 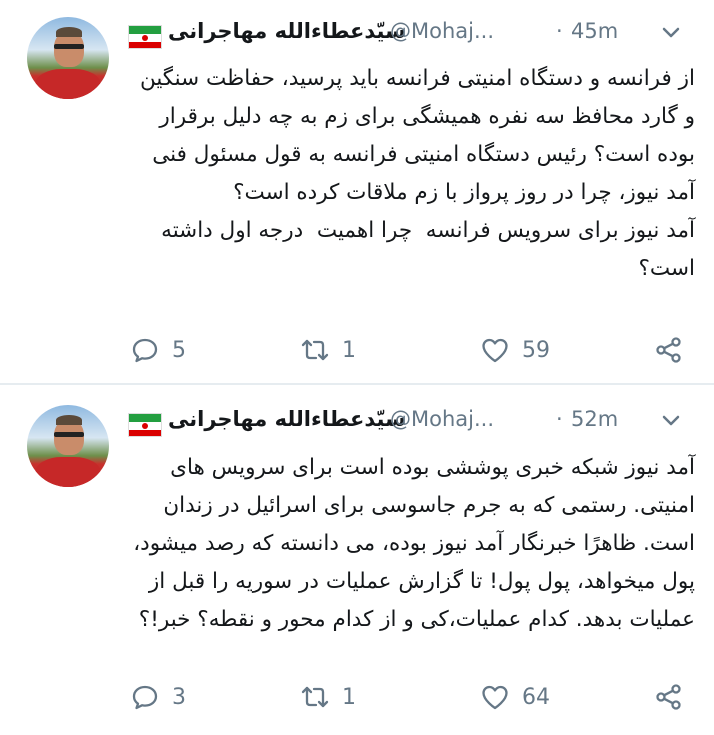 What do you see at coordinates (179, 350) in the screenshot?
I see `reply-count: 5` at bounding box center [179, 350].